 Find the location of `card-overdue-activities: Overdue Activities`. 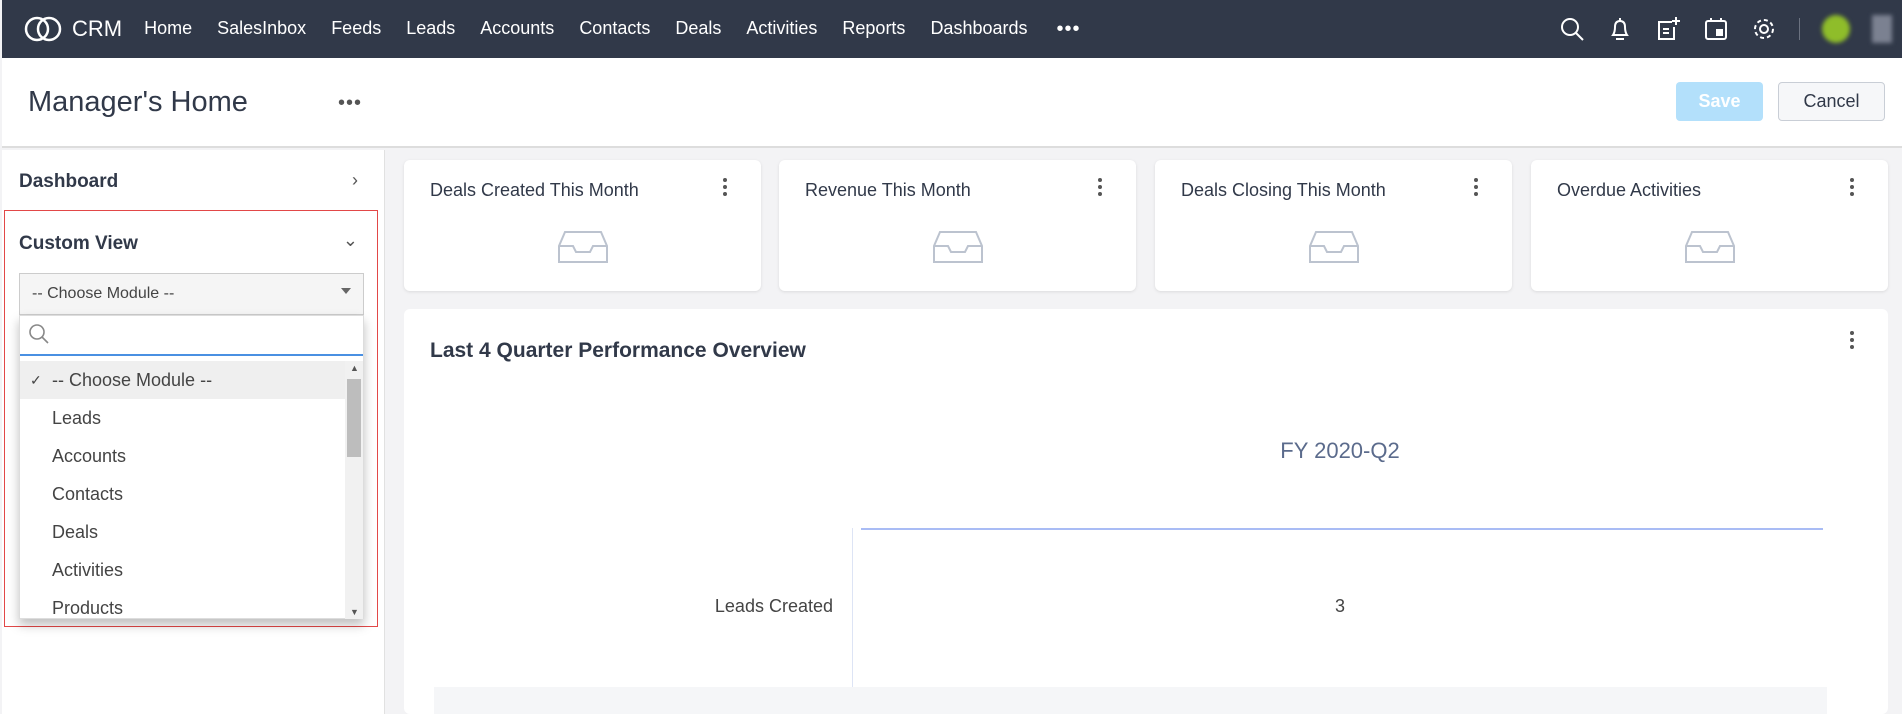

card-overdue-activities: Overdue Activities is located at coordinates (1709, 225).